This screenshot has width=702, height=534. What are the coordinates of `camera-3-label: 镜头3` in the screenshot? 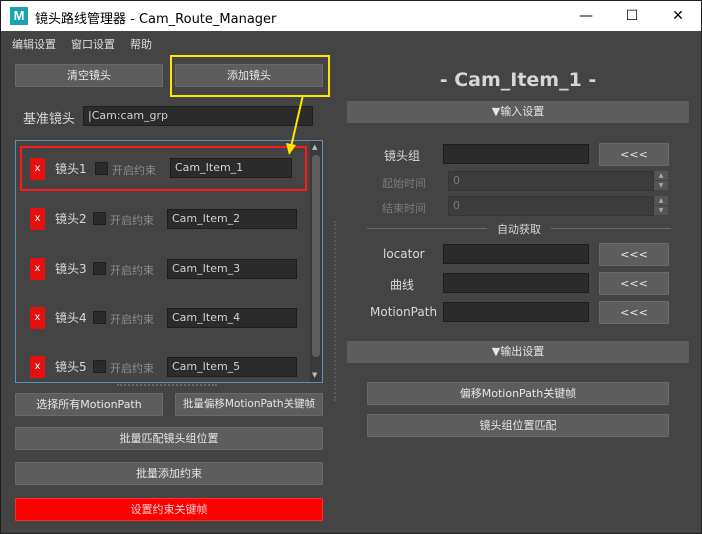 It's located at (71, 269).